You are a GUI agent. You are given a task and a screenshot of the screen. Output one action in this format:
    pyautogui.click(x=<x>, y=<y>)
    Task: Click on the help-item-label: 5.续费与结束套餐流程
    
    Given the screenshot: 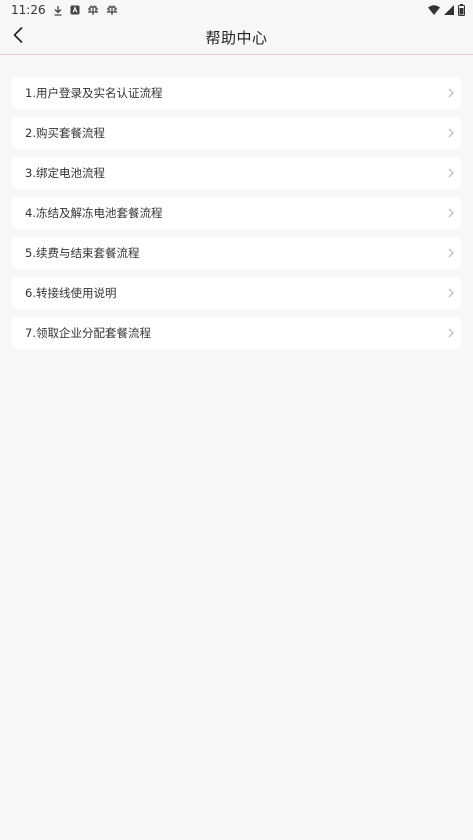 What is the action you would take?
    pyautogui.click(x=82, y=253)
    